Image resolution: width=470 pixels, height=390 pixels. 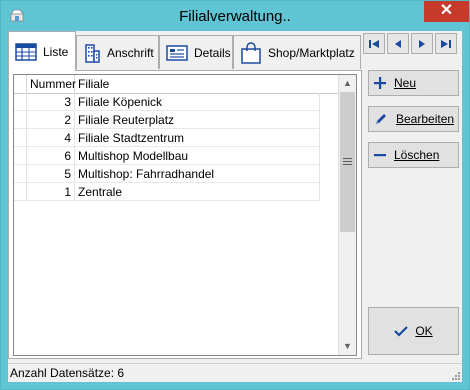 I want to click on cell-filiale: Filiale Köpenick, so click(x=197, y=102).